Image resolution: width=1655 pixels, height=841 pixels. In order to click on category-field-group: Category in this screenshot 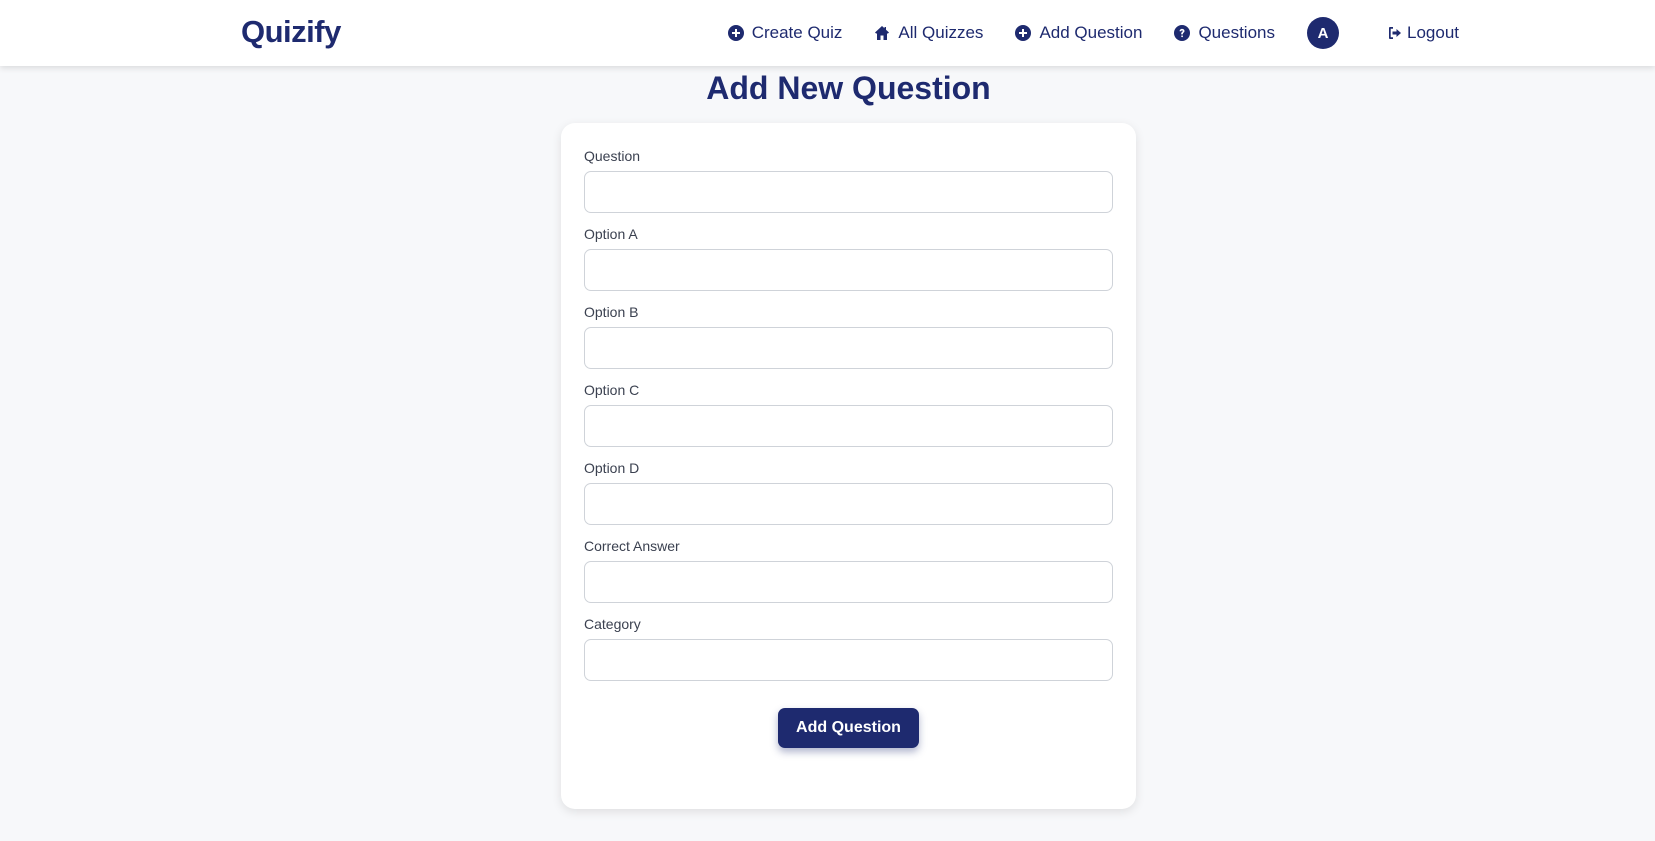, I will do `click(848, 648)`.